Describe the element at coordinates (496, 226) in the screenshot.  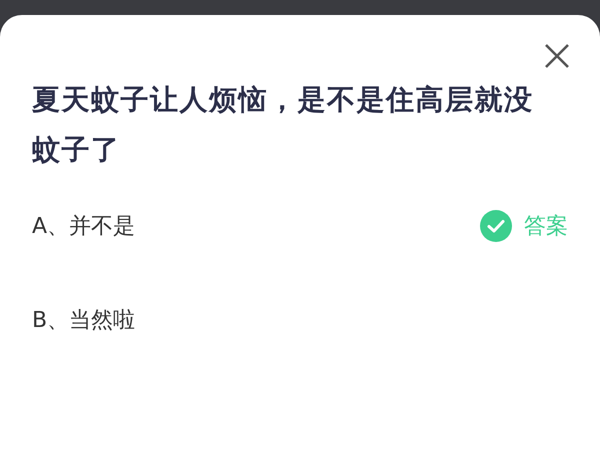
I see `check-icon` at that location.